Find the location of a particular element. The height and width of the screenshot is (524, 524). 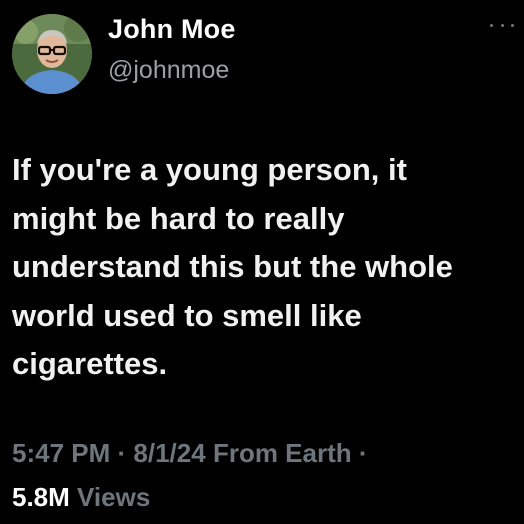

avatar is located at coordinates (52, 54).